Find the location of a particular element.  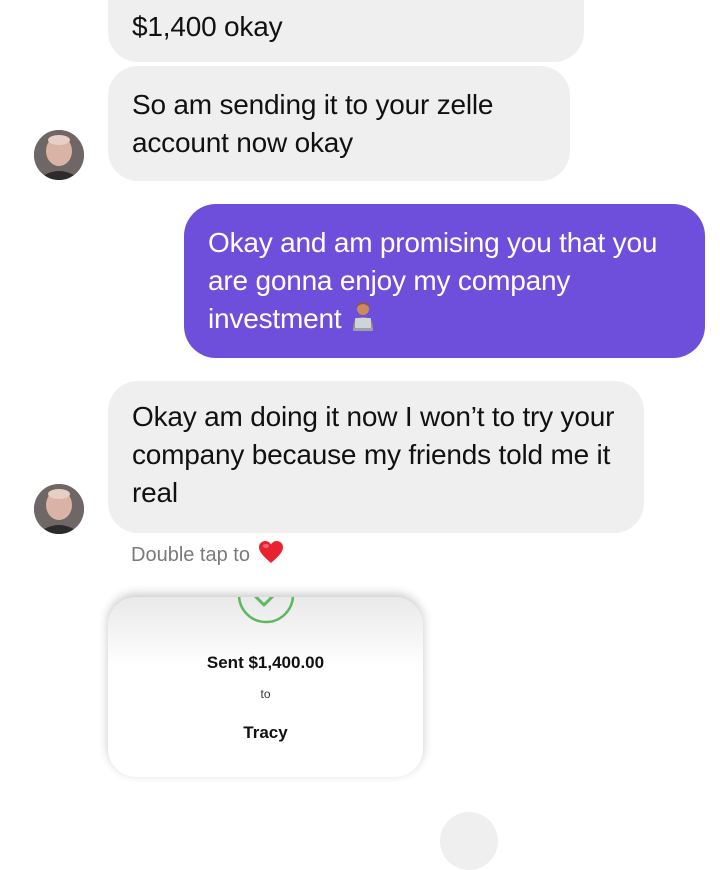

double-tap-hint: Double tap to is located at coordinates (207, 555).